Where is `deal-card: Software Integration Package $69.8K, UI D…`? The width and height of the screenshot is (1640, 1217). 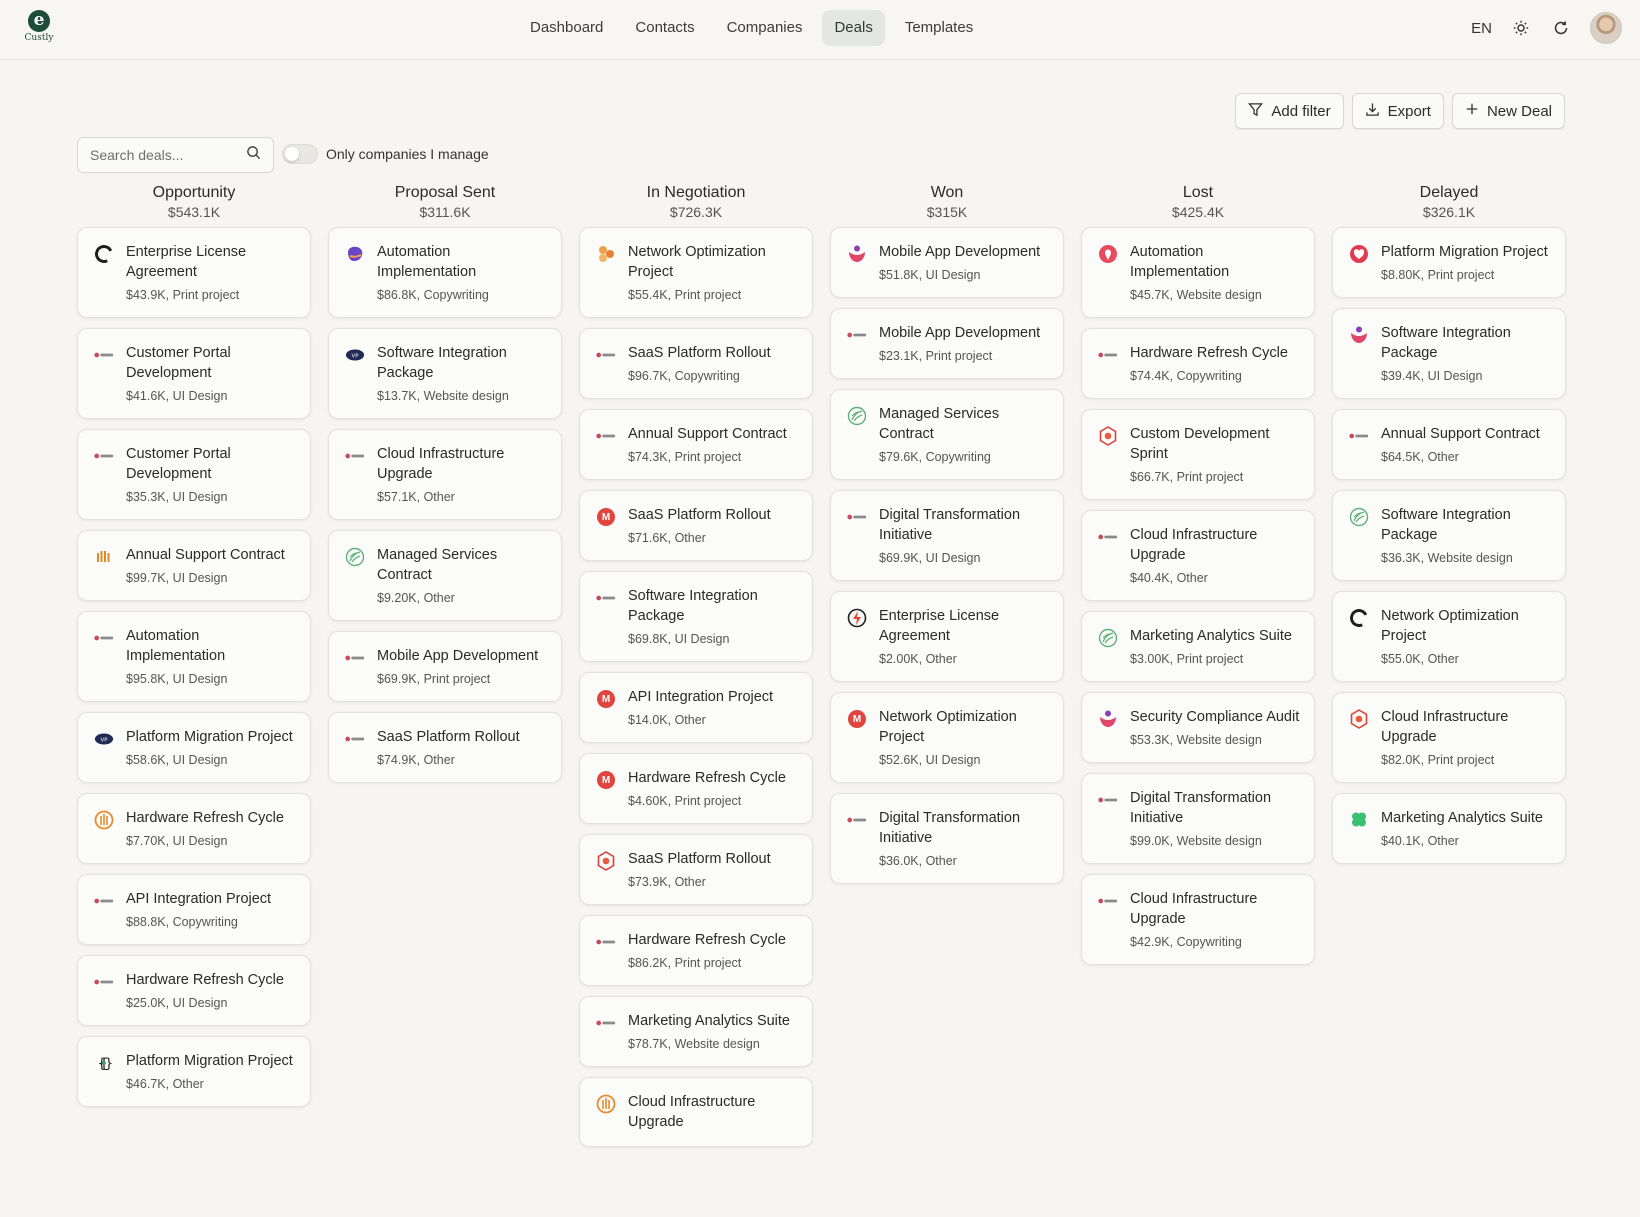 deal-card: Software Integration Package $69.8K, UI D… is located at coordinates (696, 616).